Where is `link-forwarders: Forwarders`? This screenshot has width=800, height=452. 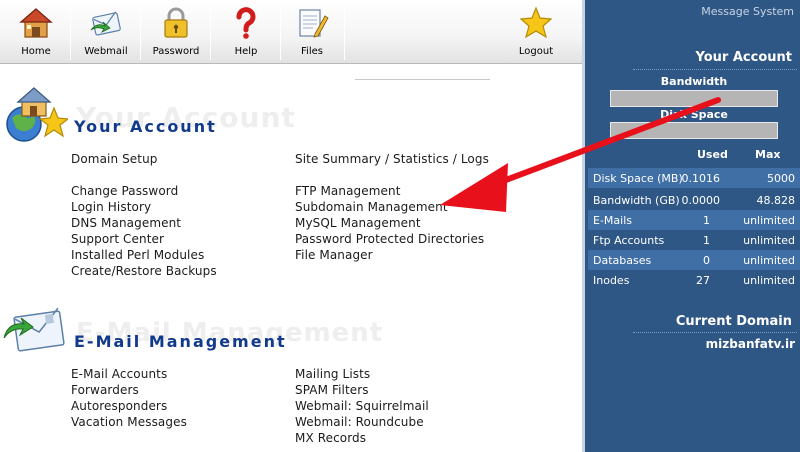
link-forwarders: Forwarders is located at coordinates (105, 390).